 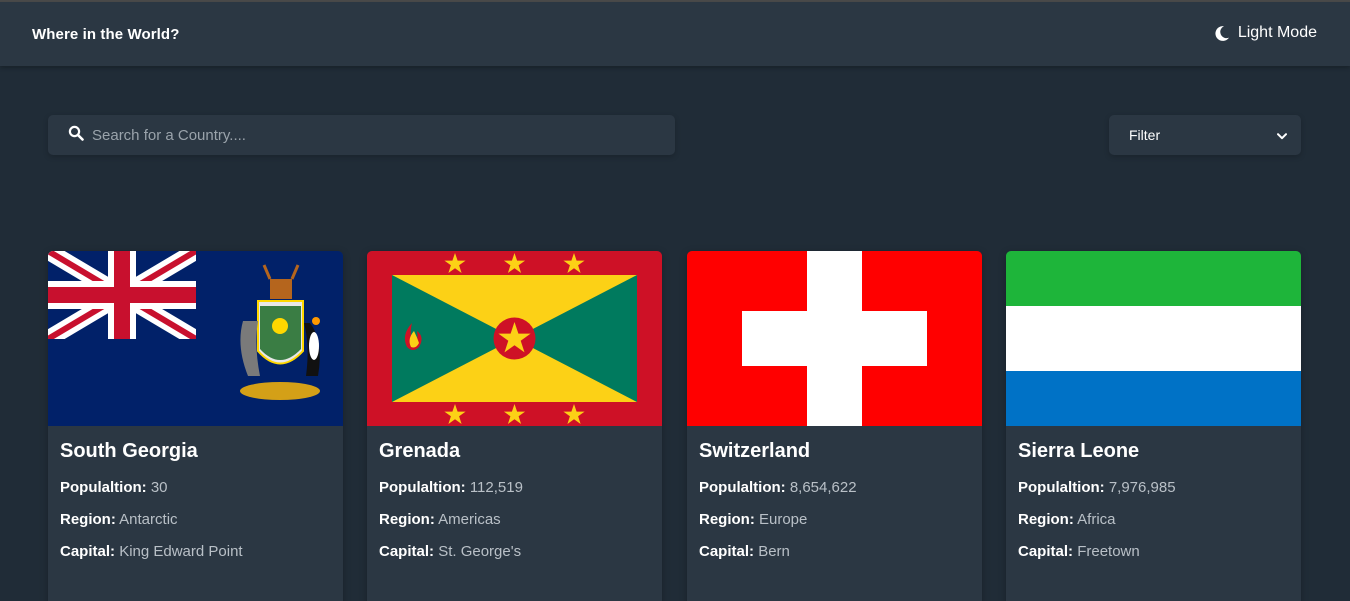 What do you see at coordinates (195, 488) in the screenshot?
I see `population-row: Populaltion: 30` at bounding box center [195, 488].